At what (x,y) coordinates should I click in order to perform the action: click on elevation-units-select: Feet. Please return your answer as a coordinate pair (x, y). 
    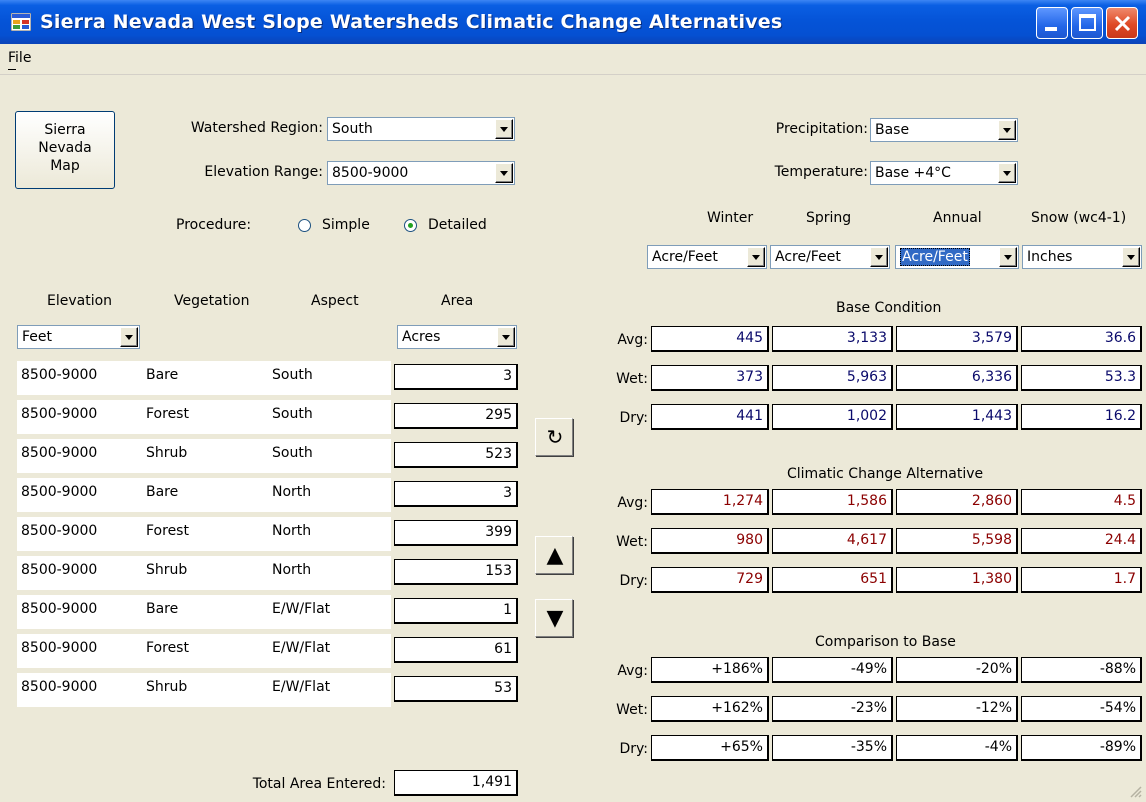
    Looking at the image, I should click on (78, 337).